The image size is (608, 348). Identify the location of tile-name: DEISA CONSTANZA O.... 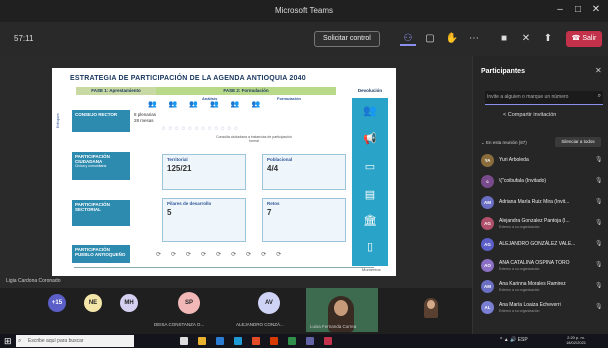
(179, 324).